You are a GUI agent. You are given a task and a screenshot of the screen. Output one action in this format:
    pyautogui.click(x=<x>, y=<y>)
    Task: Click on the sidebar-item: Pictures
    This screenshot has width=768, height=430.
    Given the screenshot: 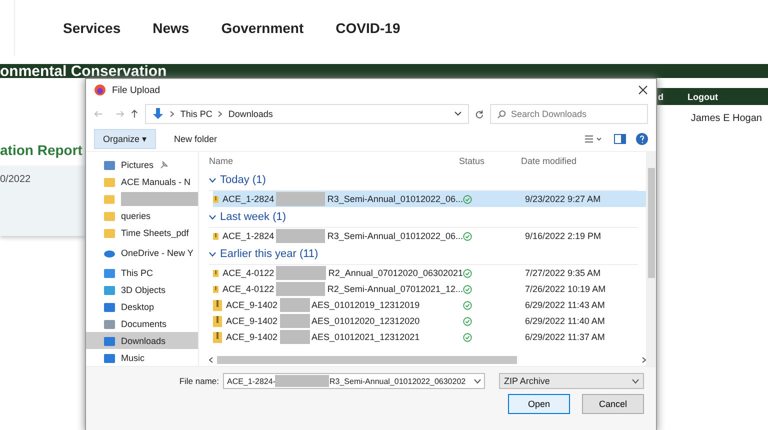 What is the action you would take?
    pyautogui.click(x=142, y=164)
    